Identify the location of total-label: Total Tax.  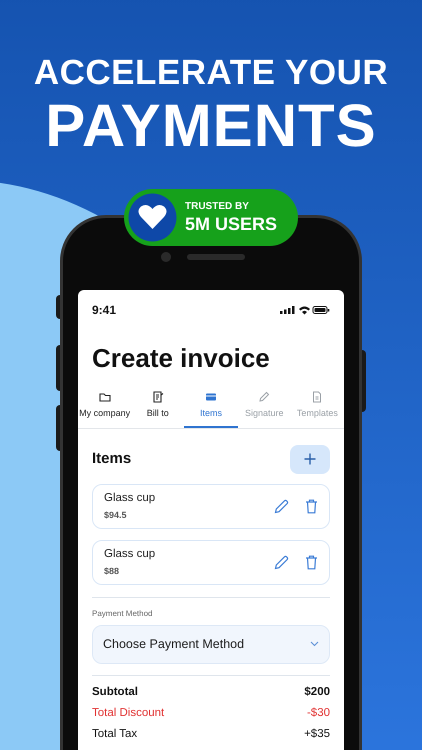
(115, 733).